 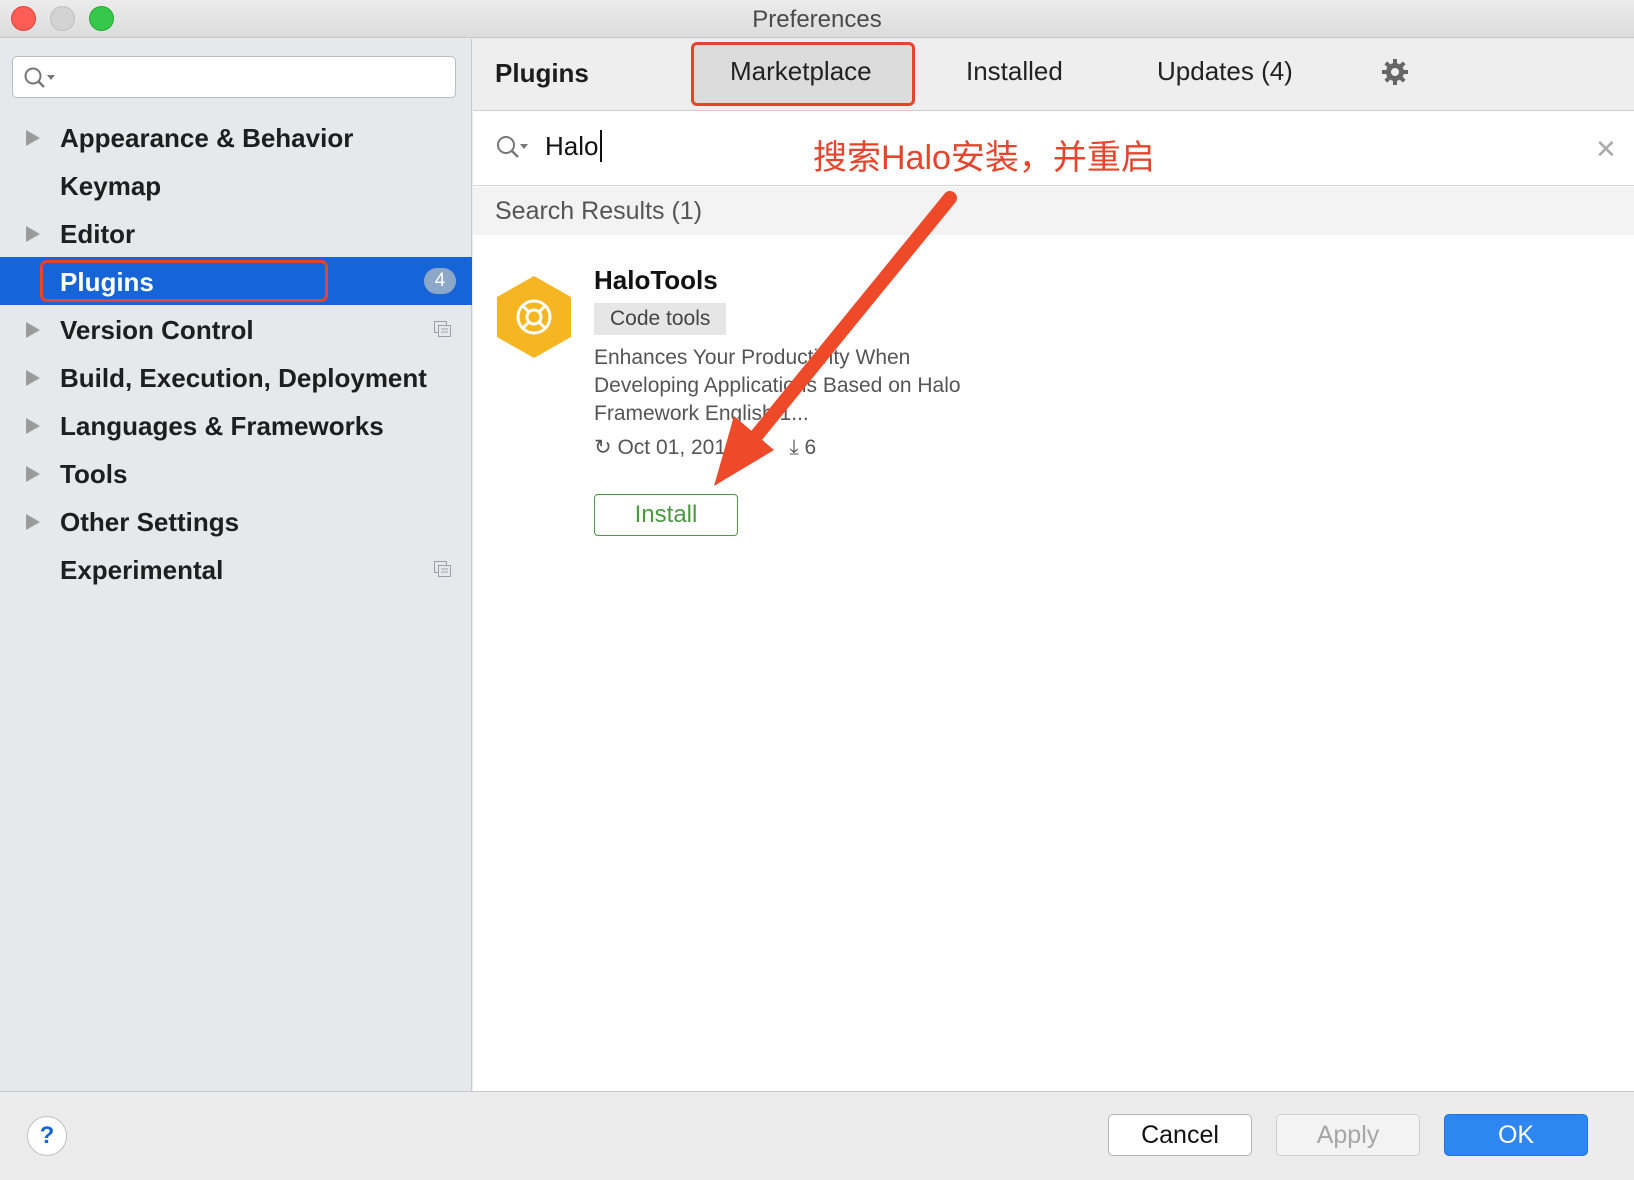 I want to click on sidebar-item-appearance-behavior: Appearance & Behavior, so click(x=236, y=137).